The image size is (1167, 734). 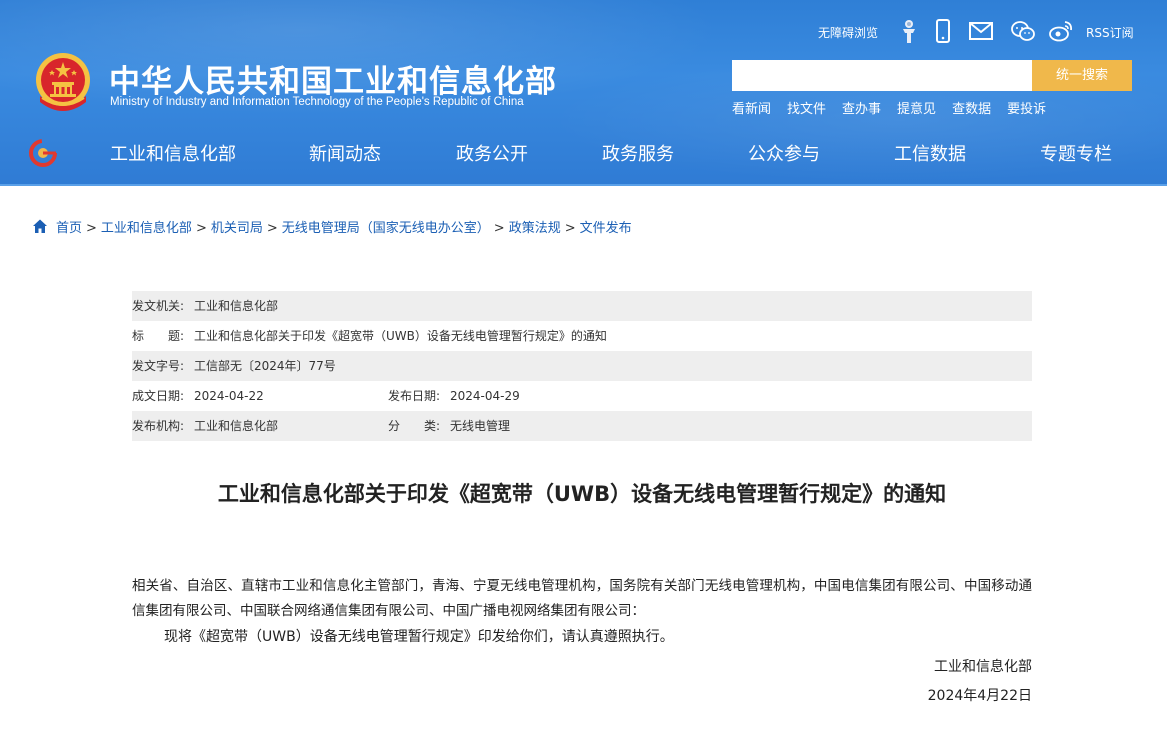 What do you see at coordinates (1110, 32) in the screenshot?
I see `rss-link: RSS订阅` at bounding box center [1110, 32].